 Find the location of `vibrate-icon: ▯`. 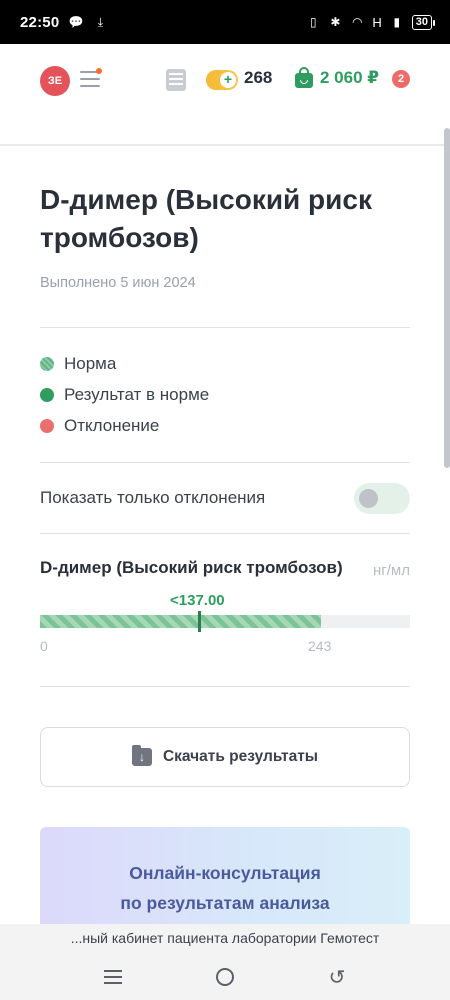

vibrate-icon: ▯ is located at coordinates (313, 22).